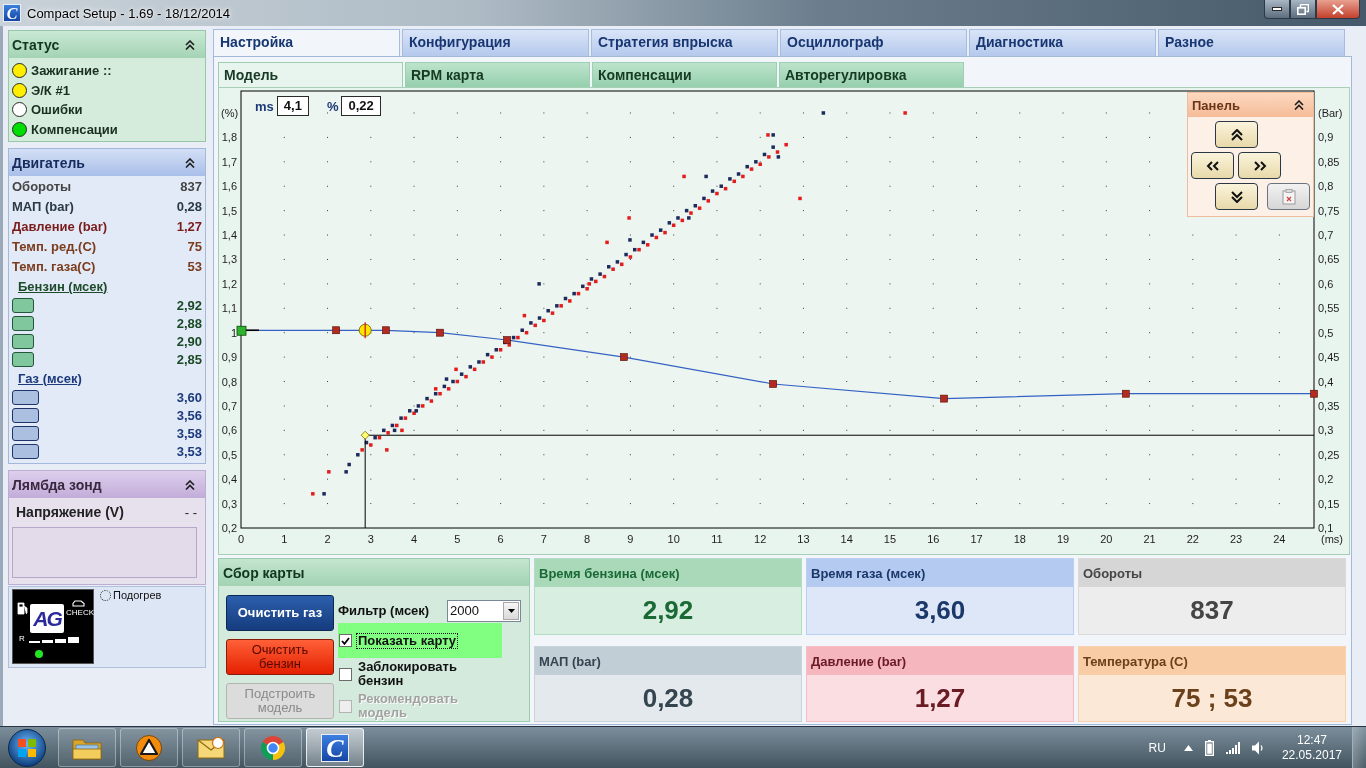 This screenshot has width=1366, height=768. Describe the element at coordinates (1326, 235) in the screenshot. I see `tick-label: 0,7` at that location.